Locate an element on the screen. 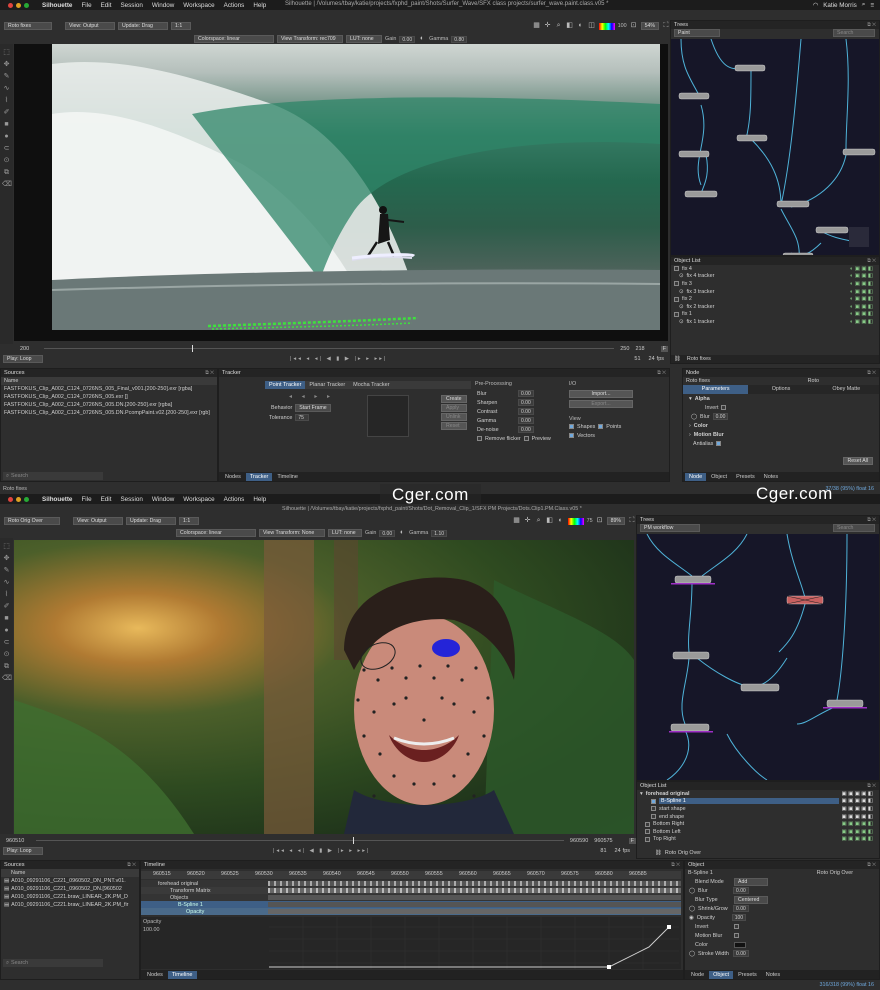  points-checkbox is located at coordinates (601, 426).